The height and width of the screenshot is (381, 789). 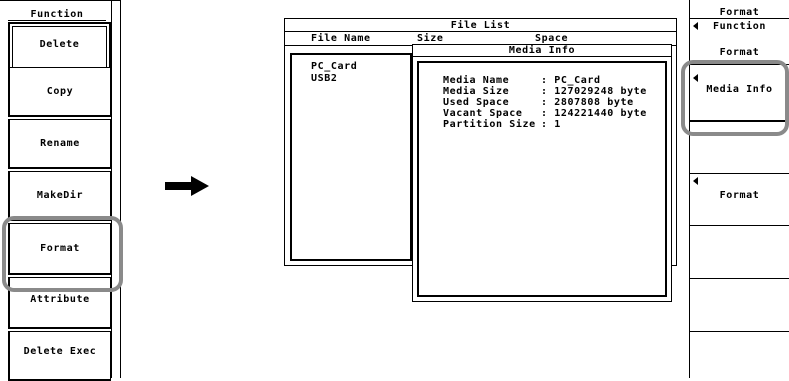 What do you see at coordinates (480, 31) in the screenshot?
I see `file-list-title-rule` at bounding box center [480, 31].